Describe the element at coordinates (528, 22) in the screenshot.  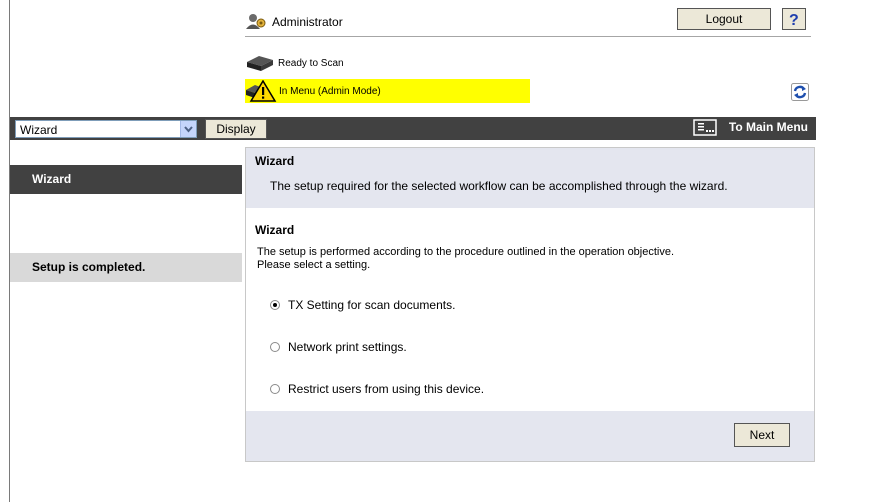
I see `user-header: Administrator Logout ?` at that location.